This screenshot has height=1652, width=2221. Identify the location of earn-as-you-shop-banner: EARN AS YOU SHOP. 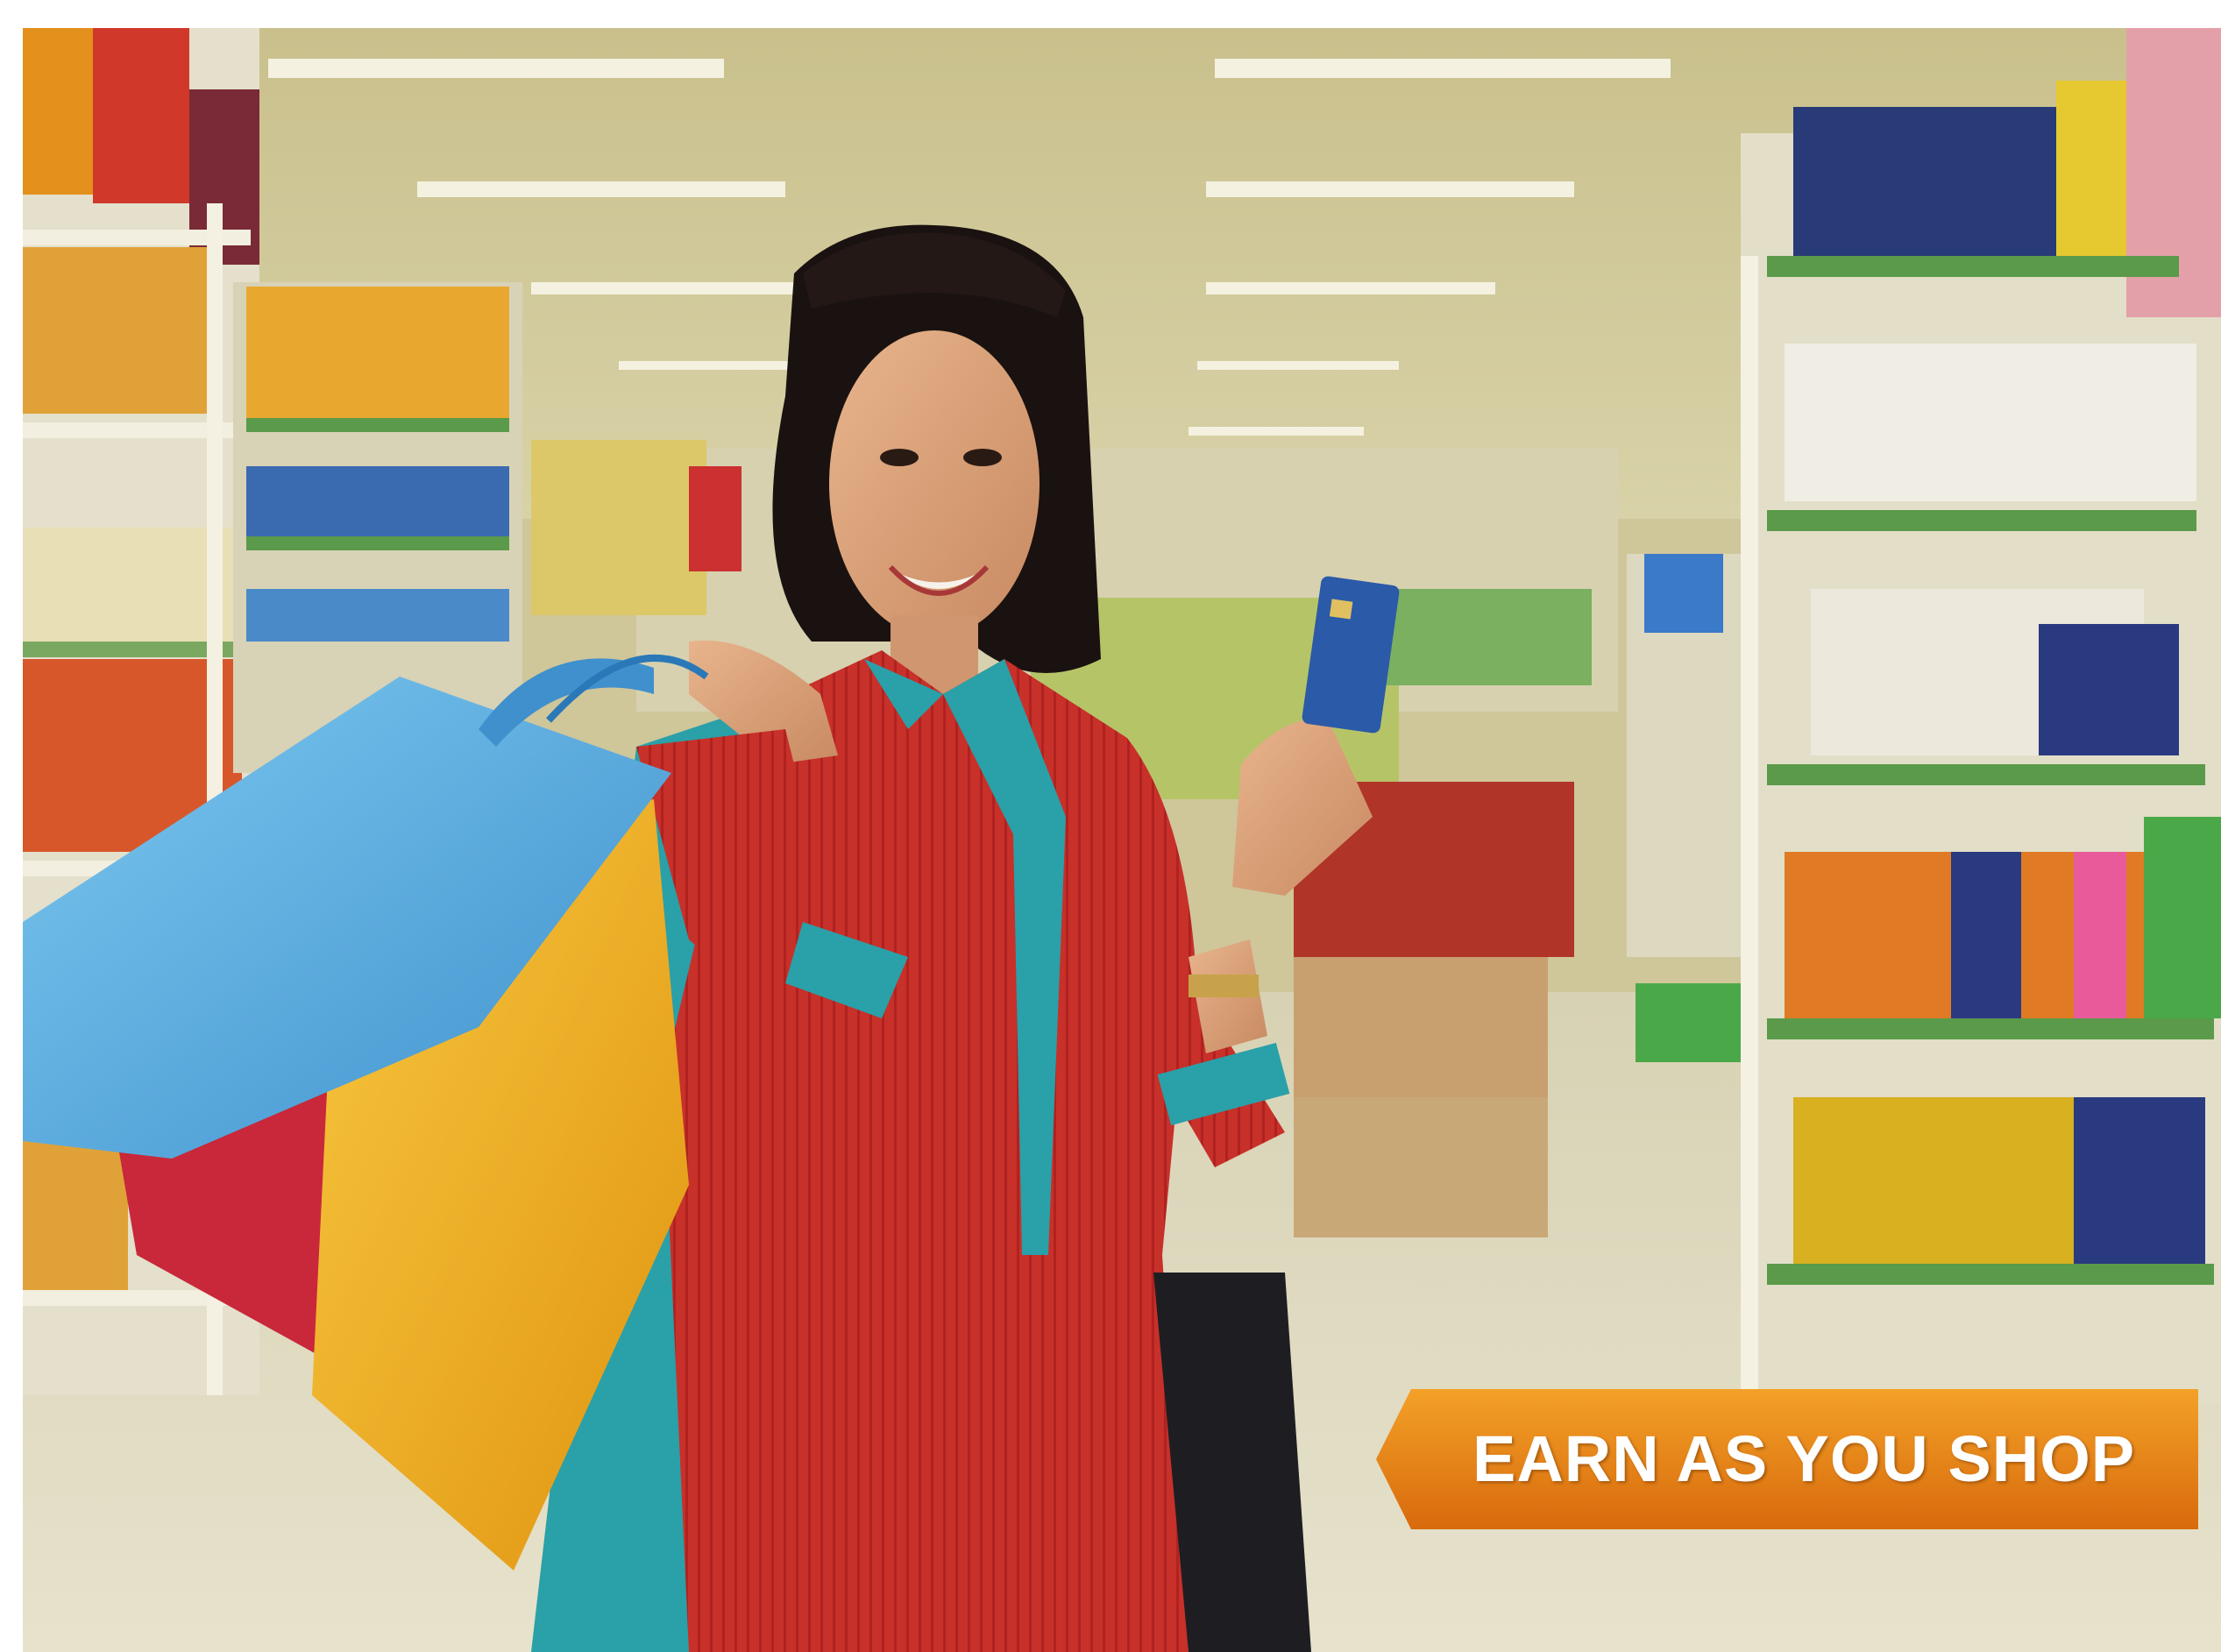
(1787, 1459).